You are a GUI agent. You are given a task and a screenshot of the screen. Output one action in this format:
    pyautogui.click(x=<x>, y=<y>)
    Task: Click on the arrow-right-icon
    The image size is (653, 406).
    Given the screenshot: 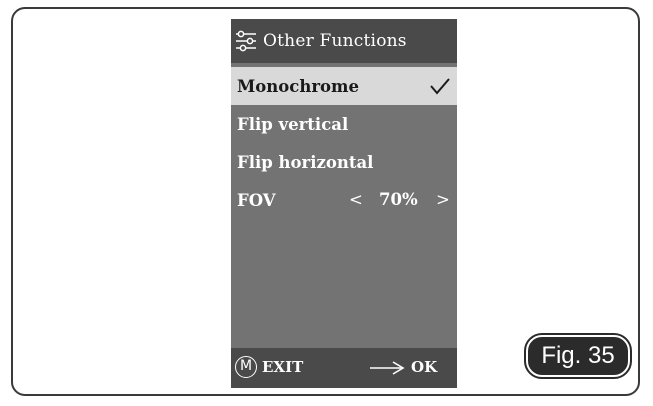 What is the action you would take?
    pyautogui.click(x=387, y=368)
    